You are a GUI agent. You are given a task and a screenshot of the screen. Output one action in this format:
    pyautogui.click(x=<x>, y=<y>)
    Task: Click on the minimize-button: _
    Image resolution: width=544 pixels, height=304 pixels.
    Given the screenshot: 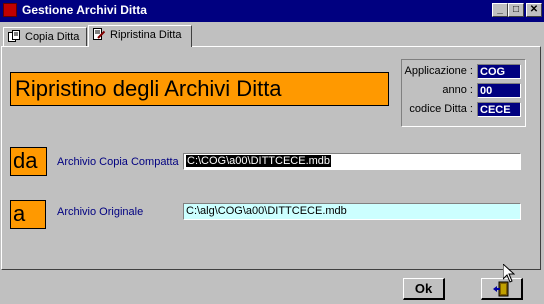 What is the action you would take?
    pyautogui.click(x=500, y=10)
    